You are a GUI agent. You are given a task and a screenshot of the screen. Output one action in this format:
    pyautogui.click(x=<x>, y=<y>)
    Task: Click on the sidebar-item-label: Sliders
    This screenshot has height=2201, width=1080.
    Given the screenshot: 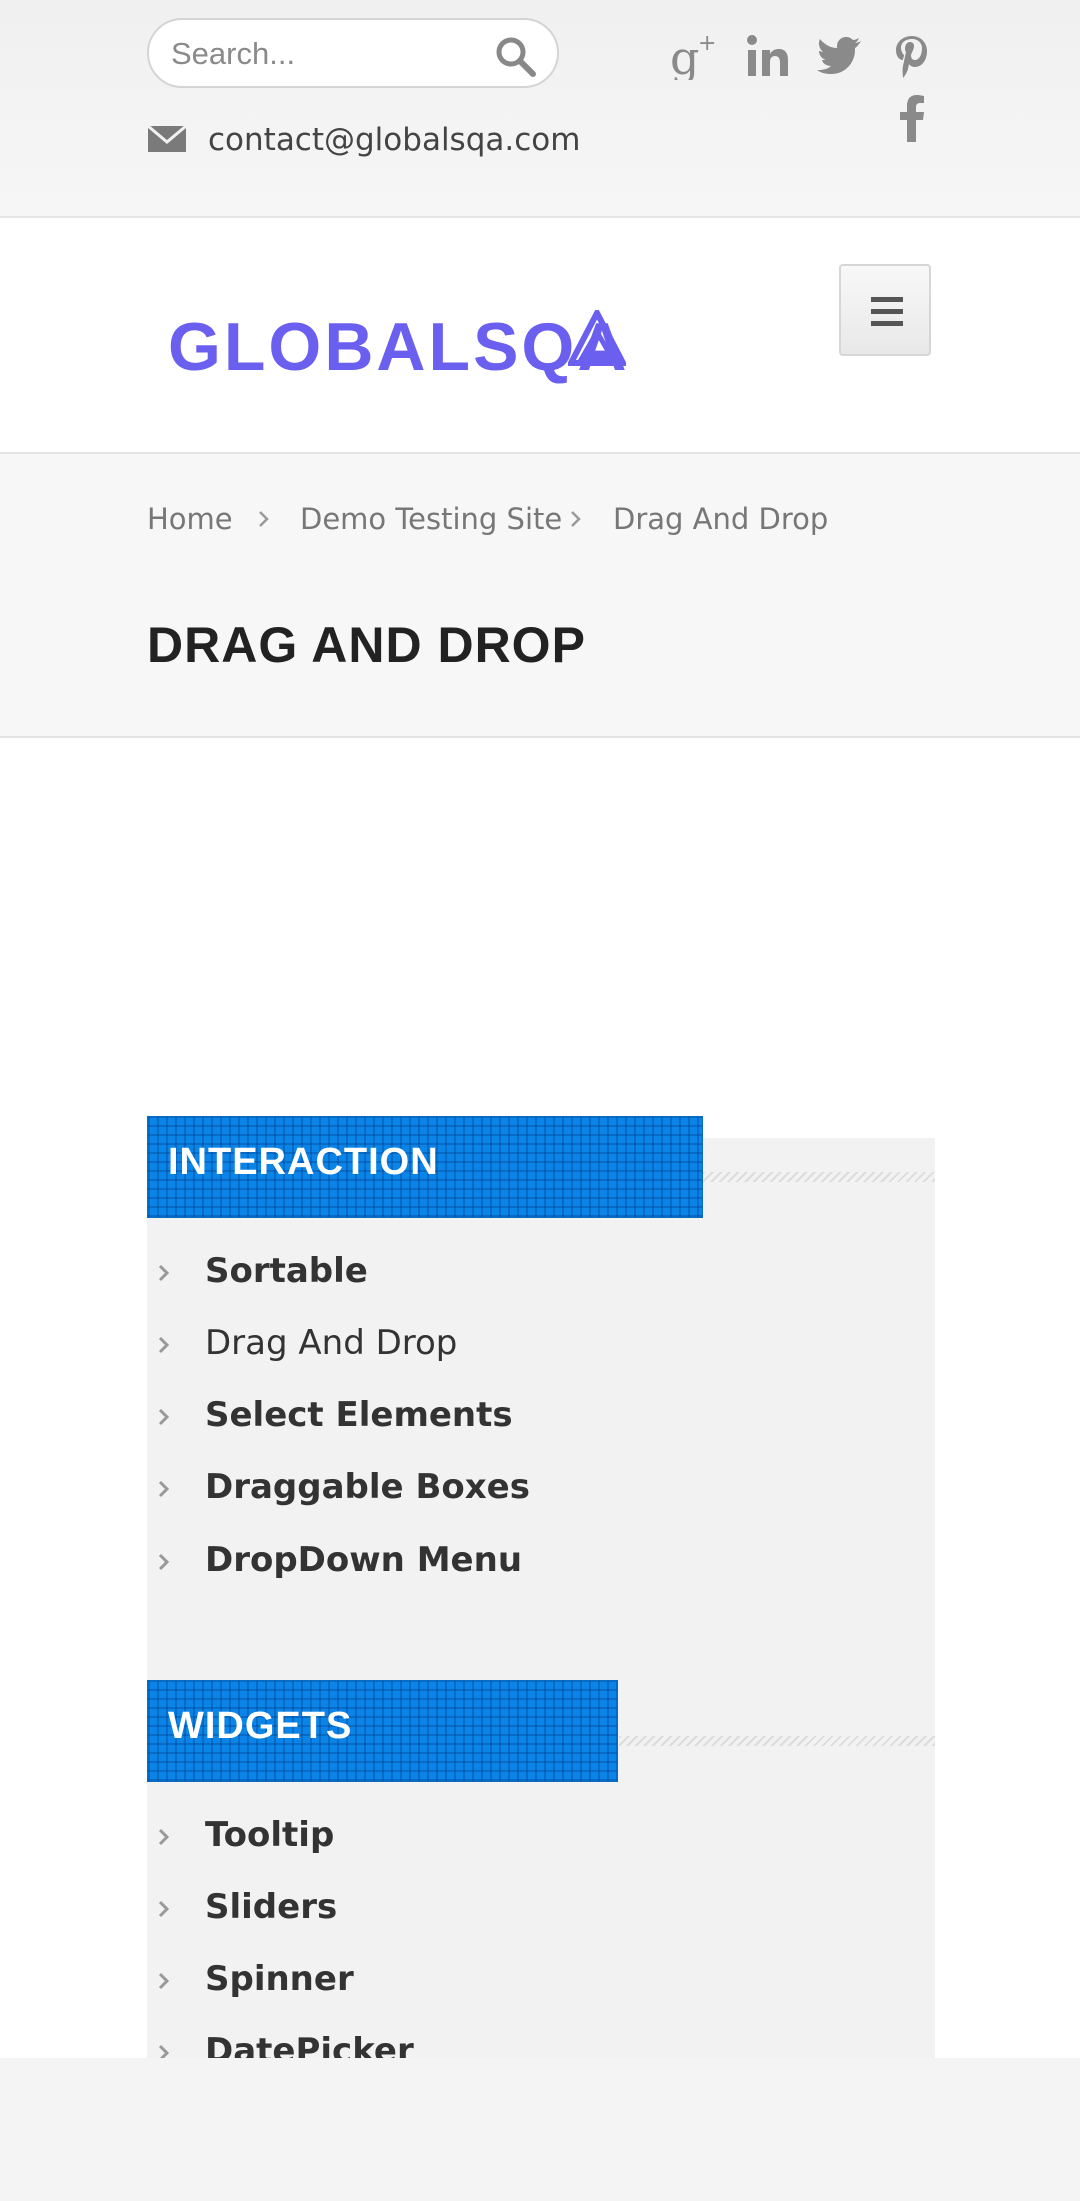 What is the action you would take?
    pyautogui.click(x=271, y=1907)
    